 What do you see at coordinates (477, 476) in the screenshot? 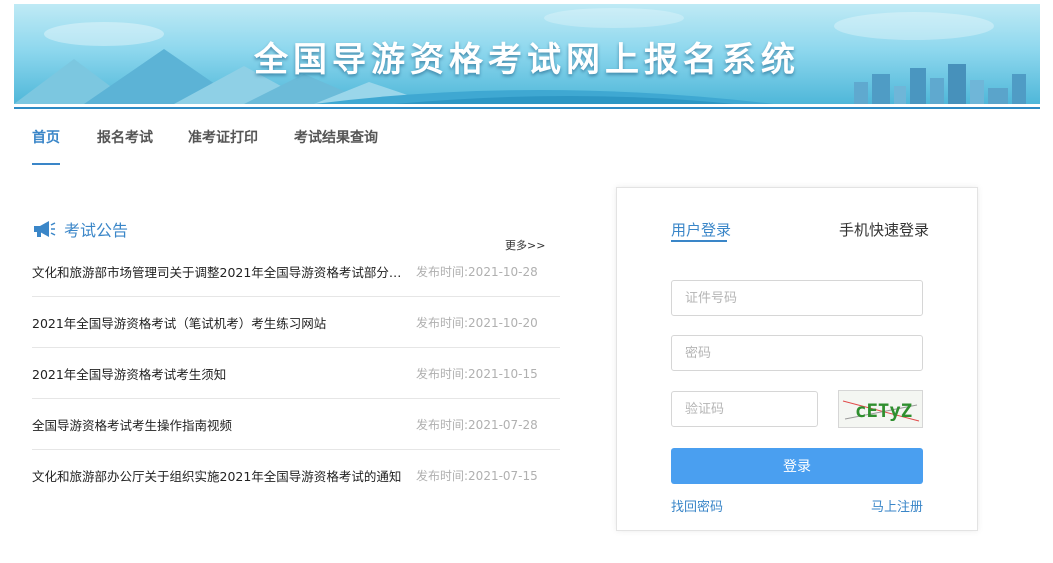
I see `notice-date: 发布时间:2021-07-15` at bounding box center [477, 476].